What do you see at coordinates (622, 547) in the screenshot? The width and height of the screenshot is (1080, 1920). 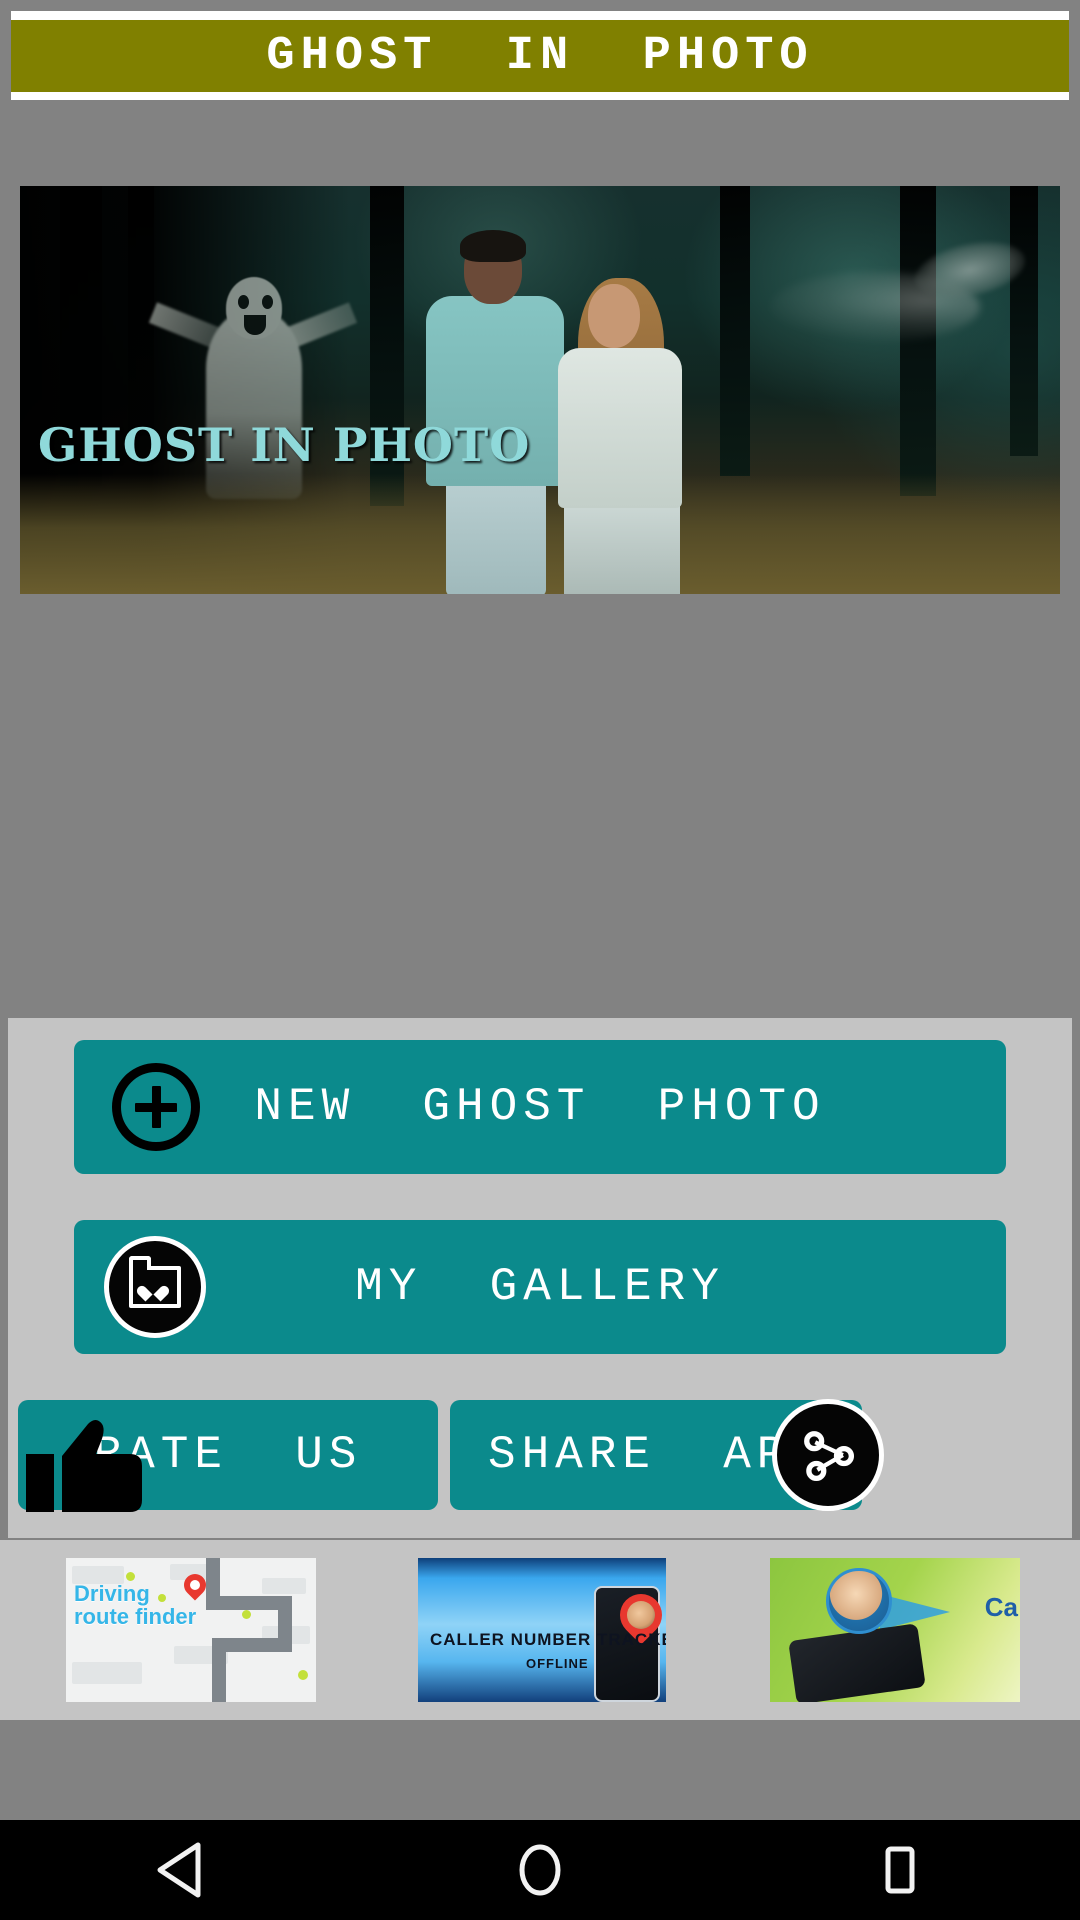 I see `woman-skirt` at bounding box center [622, 547].